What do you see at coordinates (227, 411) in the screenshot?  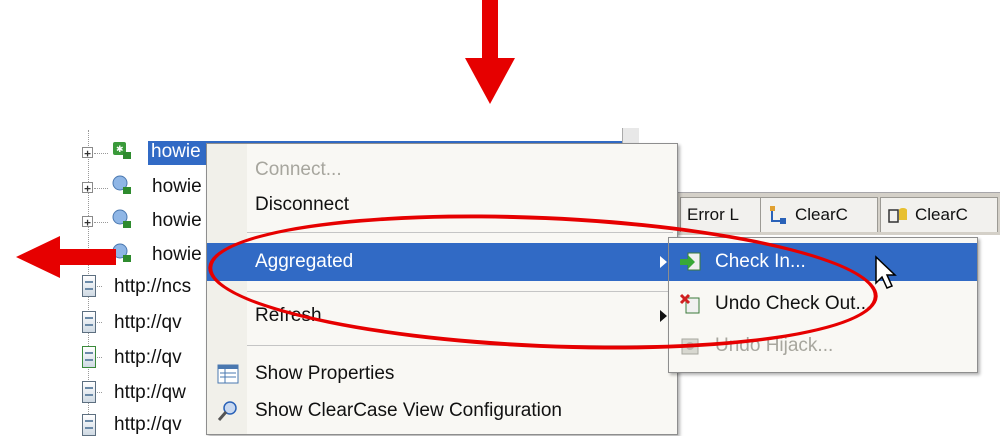 I see `view-config-icon` at bounding box center [227, 411].